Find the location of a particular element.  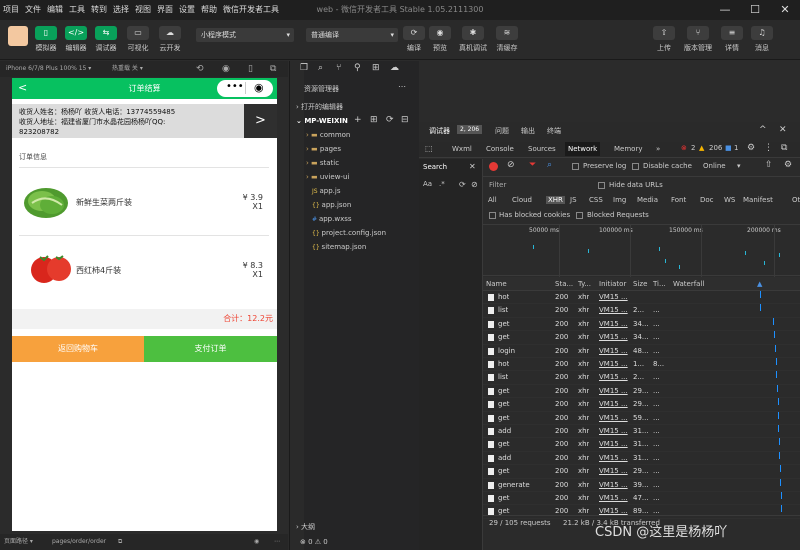

has-blocked-checkbox is located at coordinates (492, 215).